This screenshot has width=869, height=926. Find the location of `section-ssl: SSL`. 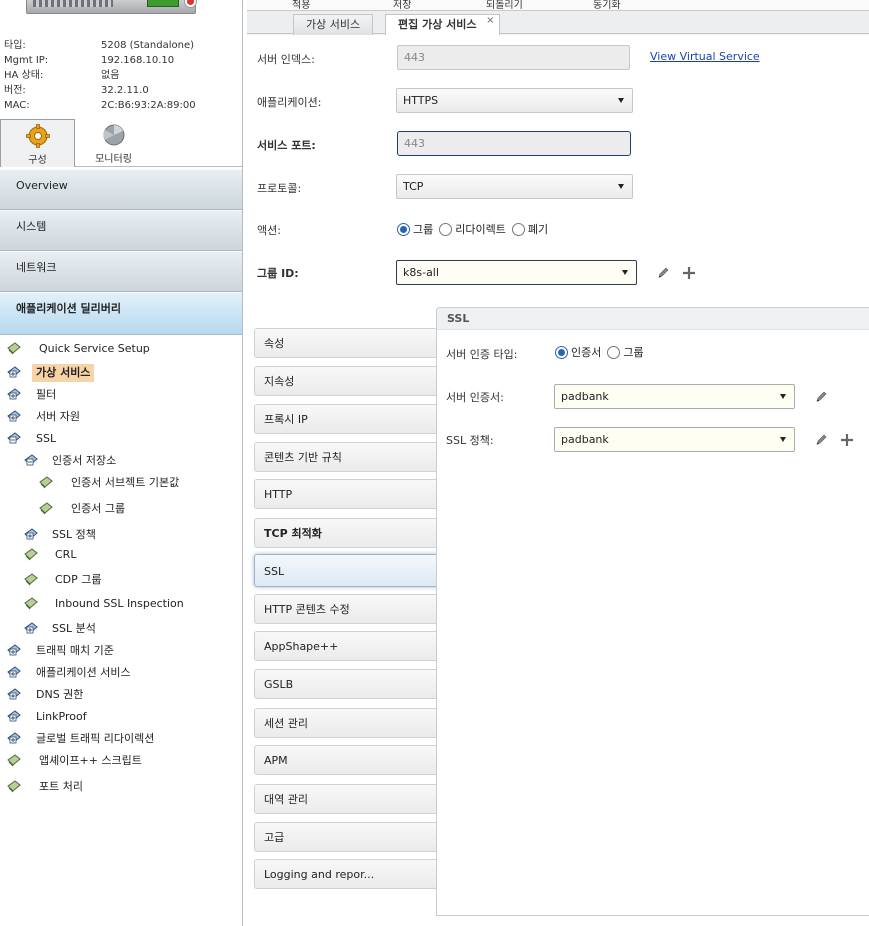

section-ssl: SSL is located at coordinates (349, 570).